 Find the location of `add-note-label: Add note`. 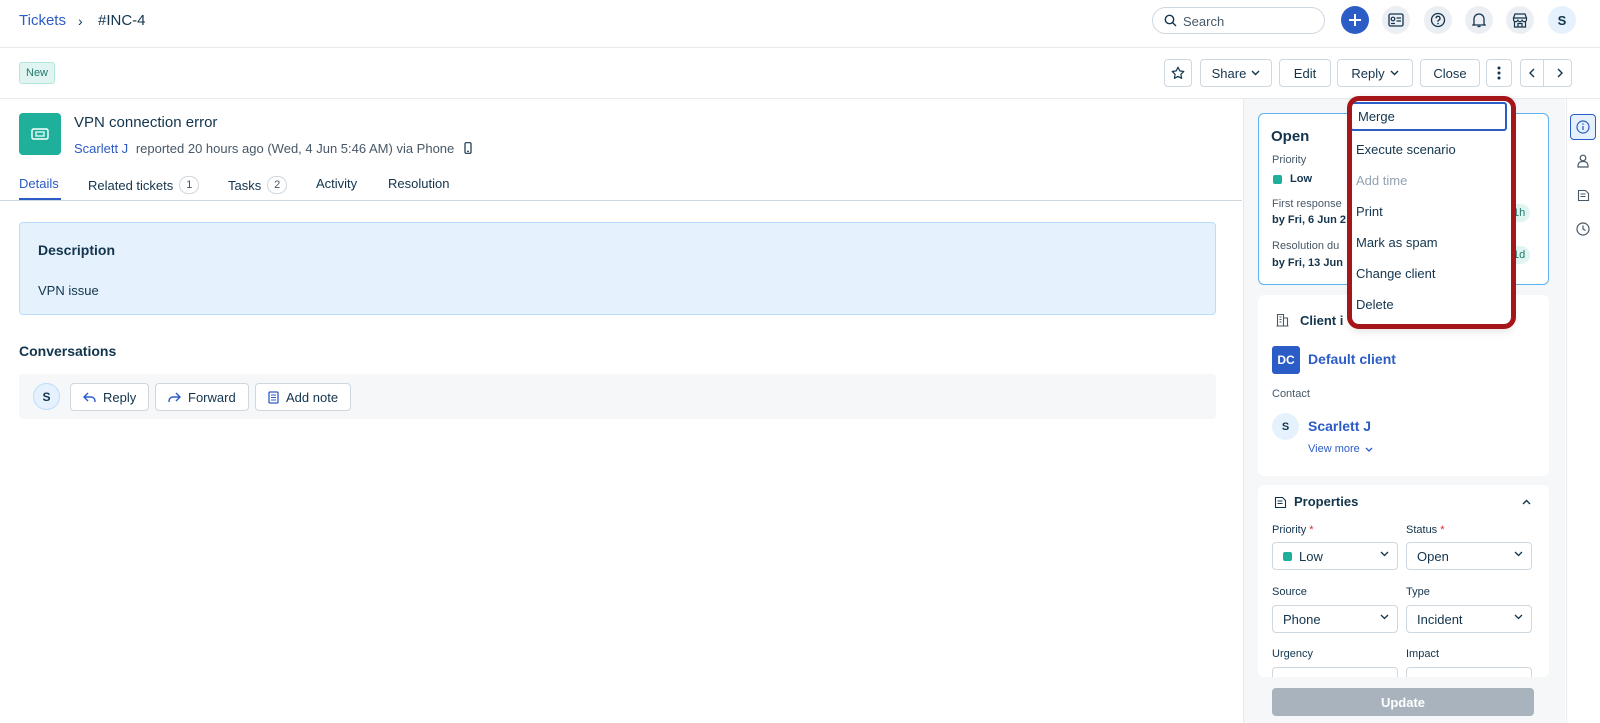

add-note-label: Add note is located at coordinates (312, 397).